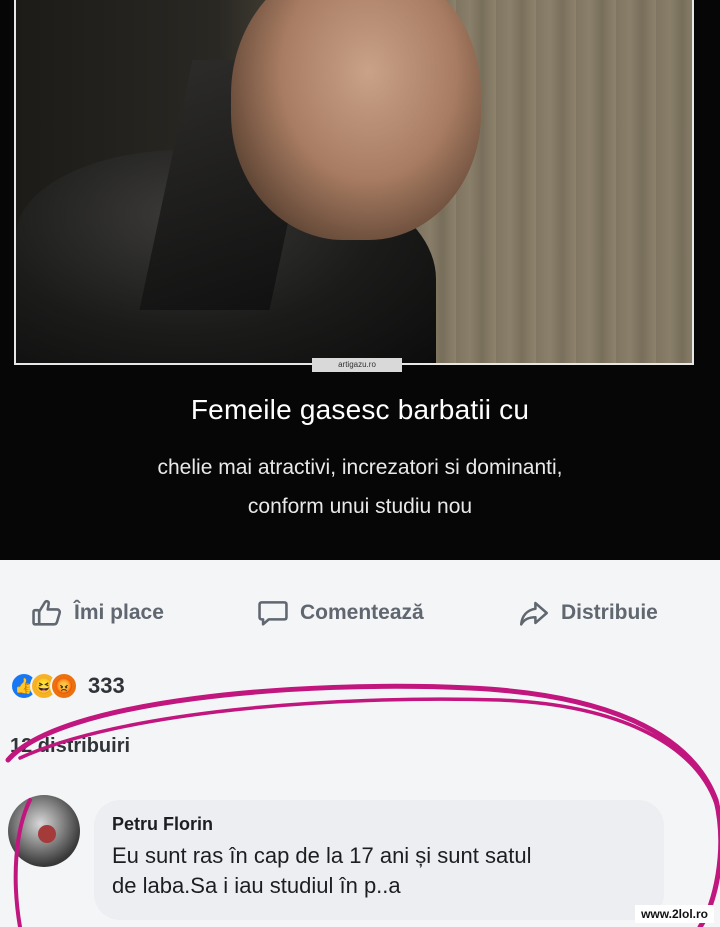 The width and height of the screenshot is (720, 927). I want to click on angry-icon: 😡, so click(64, 686).